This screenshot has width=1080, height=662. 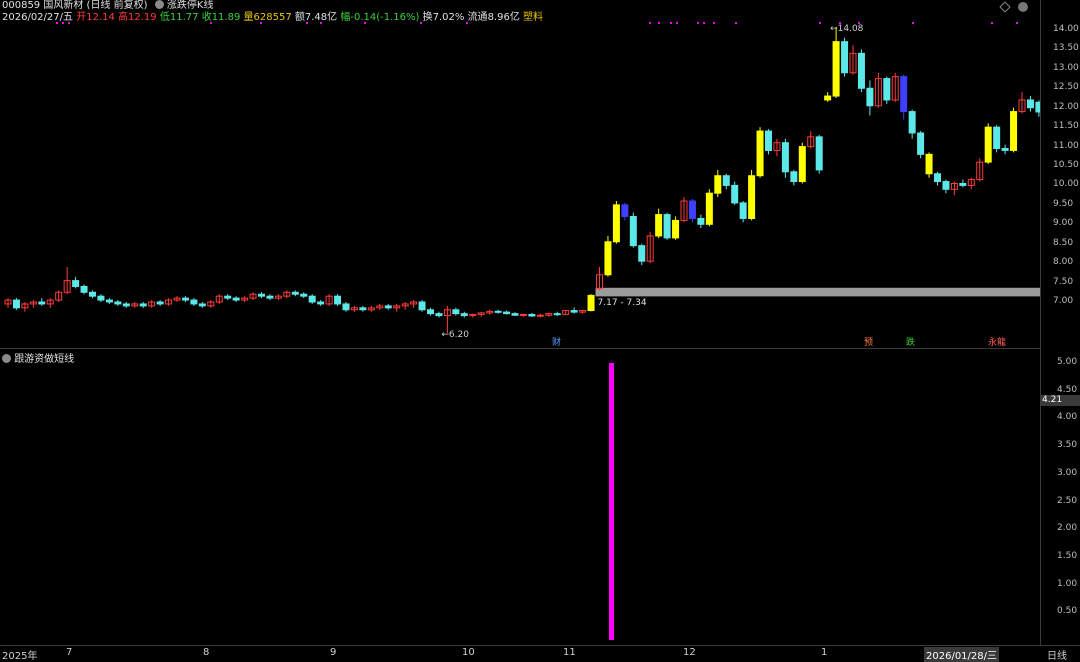 I want to click on low-value: 11.77, so click(x=184, y=17).